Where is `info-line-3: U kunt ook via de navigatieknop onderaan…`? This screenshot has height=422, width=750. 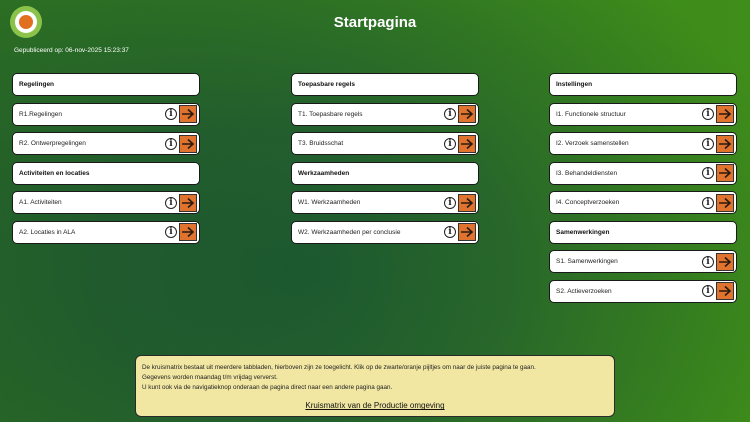 info-line-3: U kunt ook via de navigatieknop onderaan… is located at coordinates (267, 387).